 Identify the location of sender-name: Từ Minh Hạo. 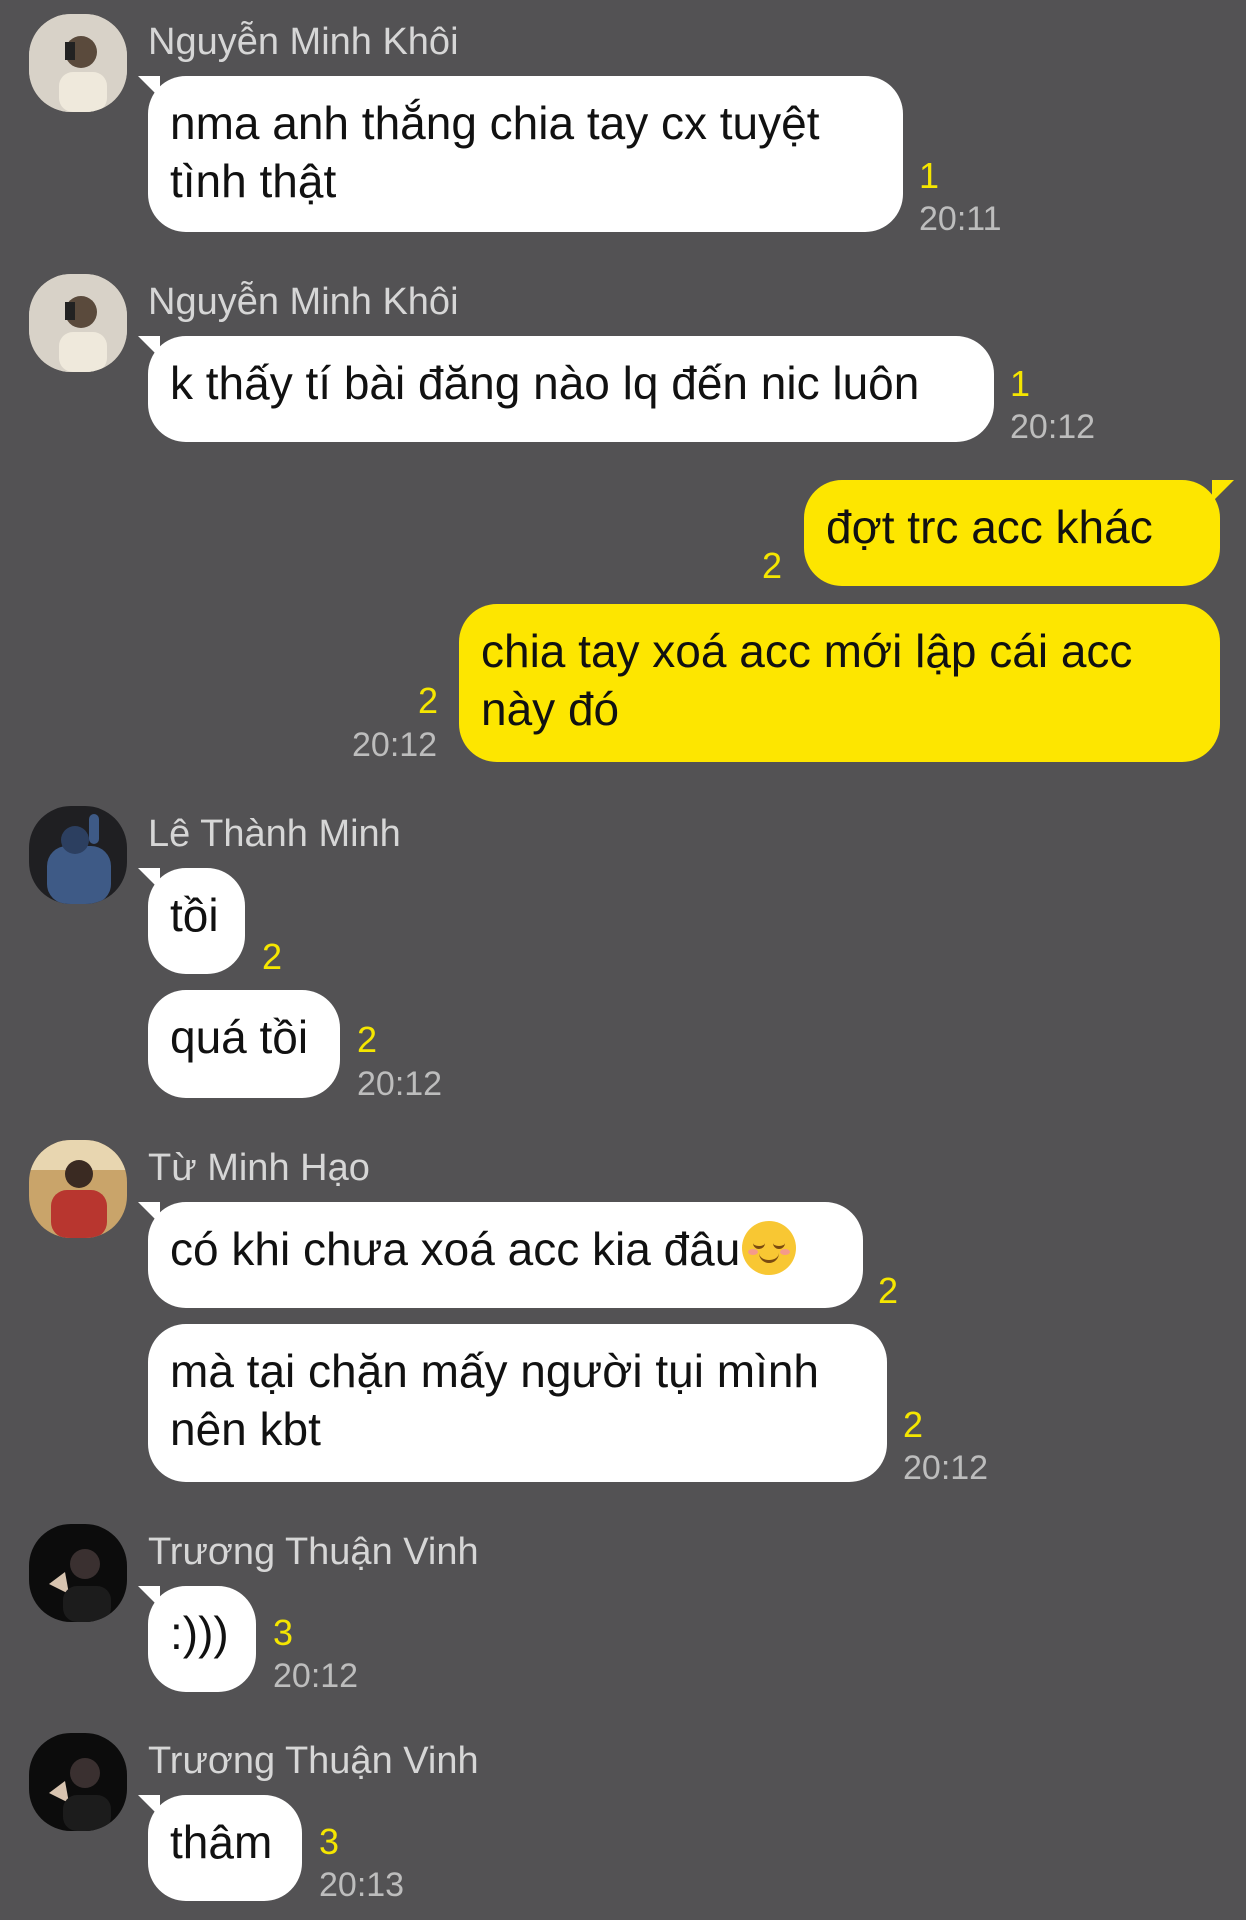
(259, 1168).